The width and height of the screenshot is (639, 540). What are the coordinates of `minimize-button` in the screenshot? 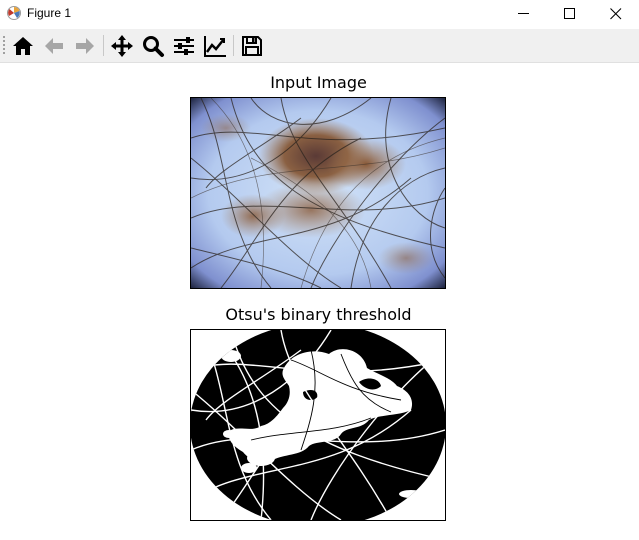 It's located at (524, 14).